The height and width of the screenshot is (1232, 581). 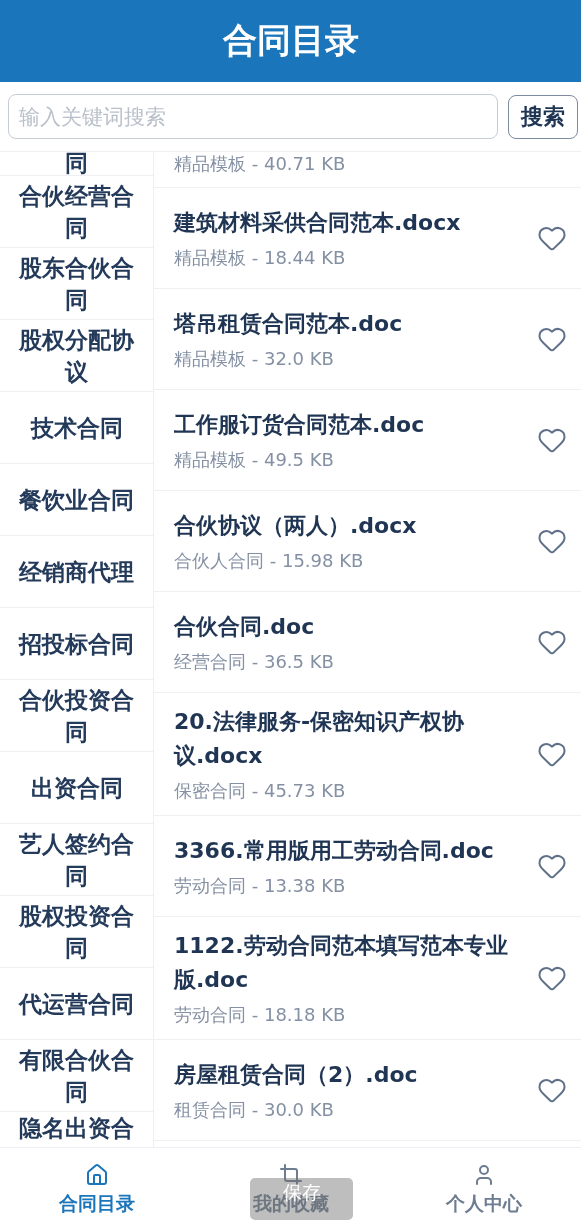 I want to click on file-name: 1122.劳动合同范本填写范本专业版.doc, so click(x=351, y=963).